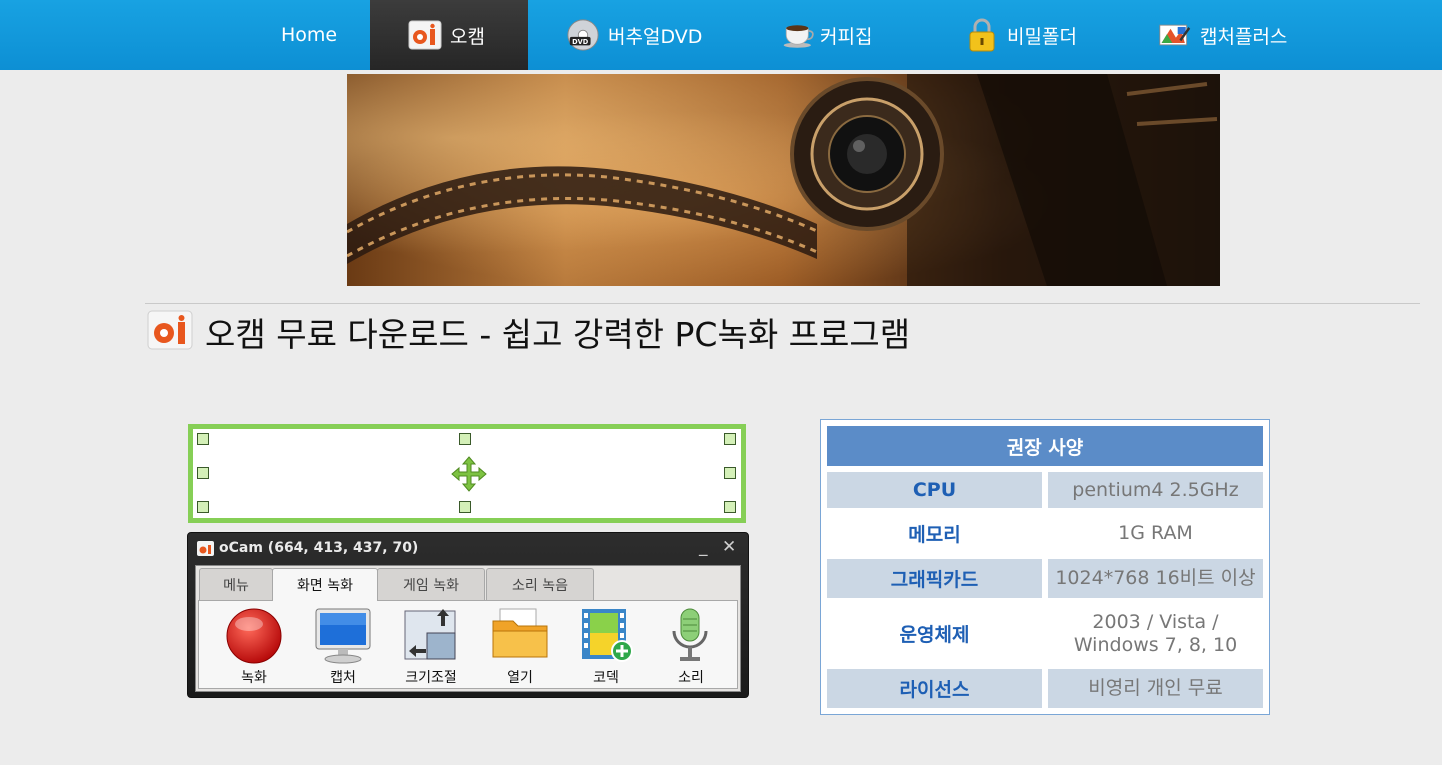 This screenshot has height=765, width=1442. Describe the element at coordinates (730, 473) in the screenshot. I see `resize-handle-right` at that location.